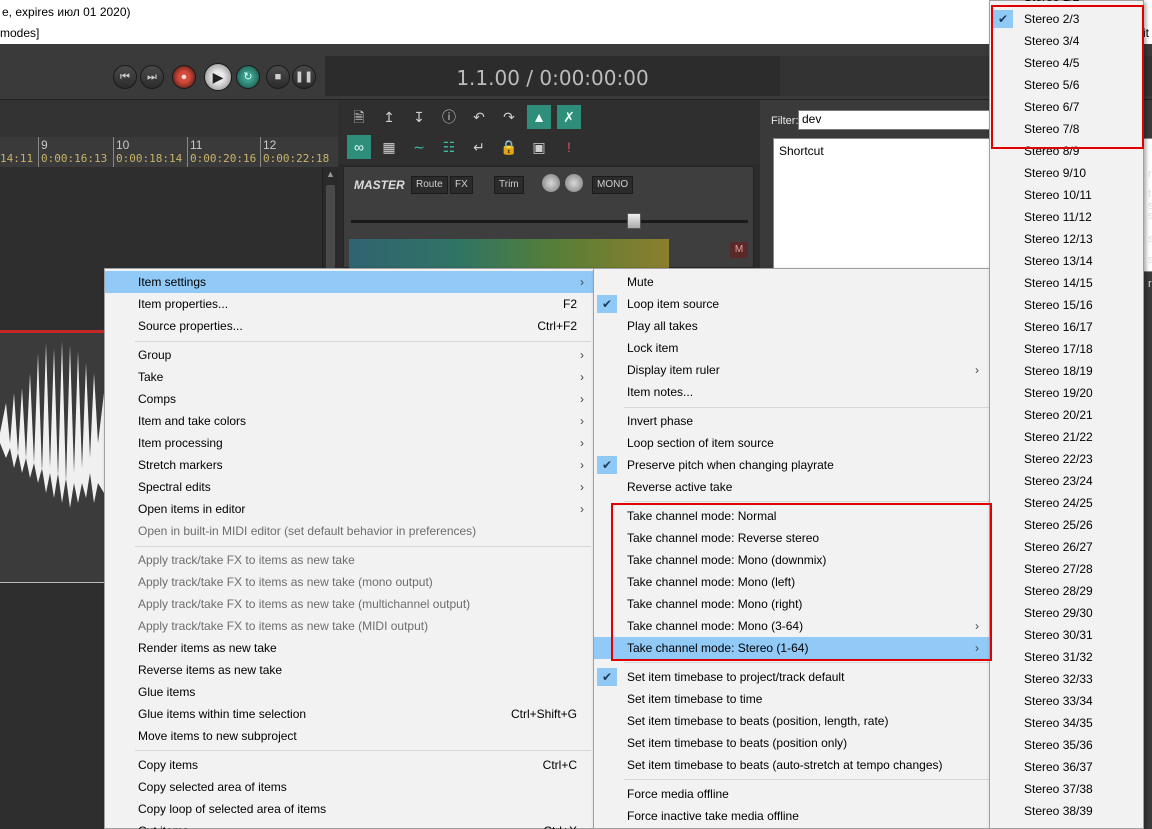 The height and width of the screenshot is (829, 1152). Describe the element at coordinates (1066, 701) in the screenshot. I see `menu-item-stereo: Stereo 33/34` at that location.